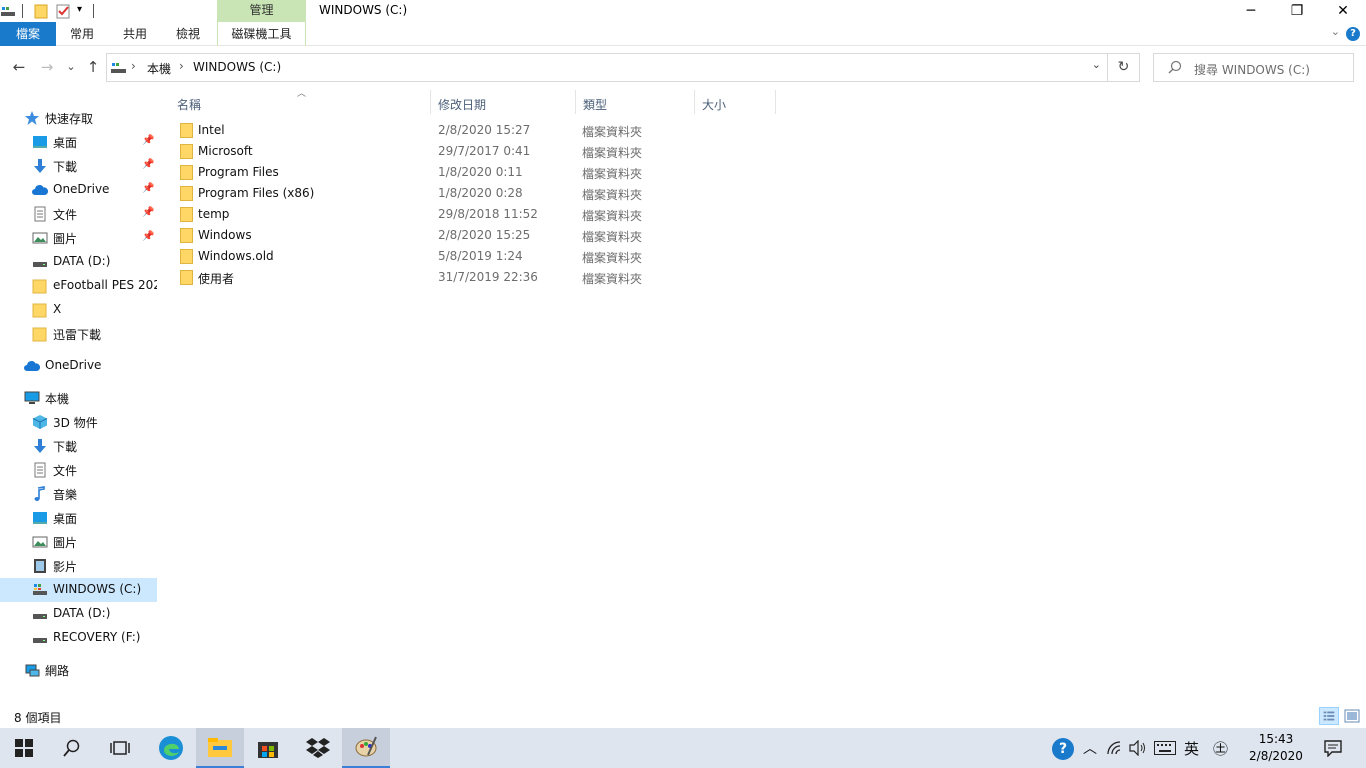 This screenshot has width=1366, height=768. Describe the element at coordinates (8, 11) in the screenshot. I see `drive-icon` at that location.